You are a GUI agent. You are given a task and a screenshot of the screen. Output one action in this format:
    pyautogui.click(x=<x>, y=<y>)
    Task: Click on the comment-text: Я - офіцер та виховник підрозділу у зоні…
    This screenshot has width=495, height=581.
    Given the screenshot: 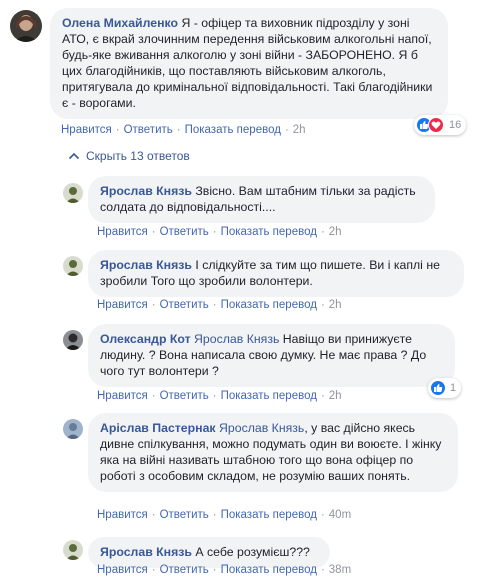 What is the action you would take?
    pyautogui.click(x=247, y=63)
    